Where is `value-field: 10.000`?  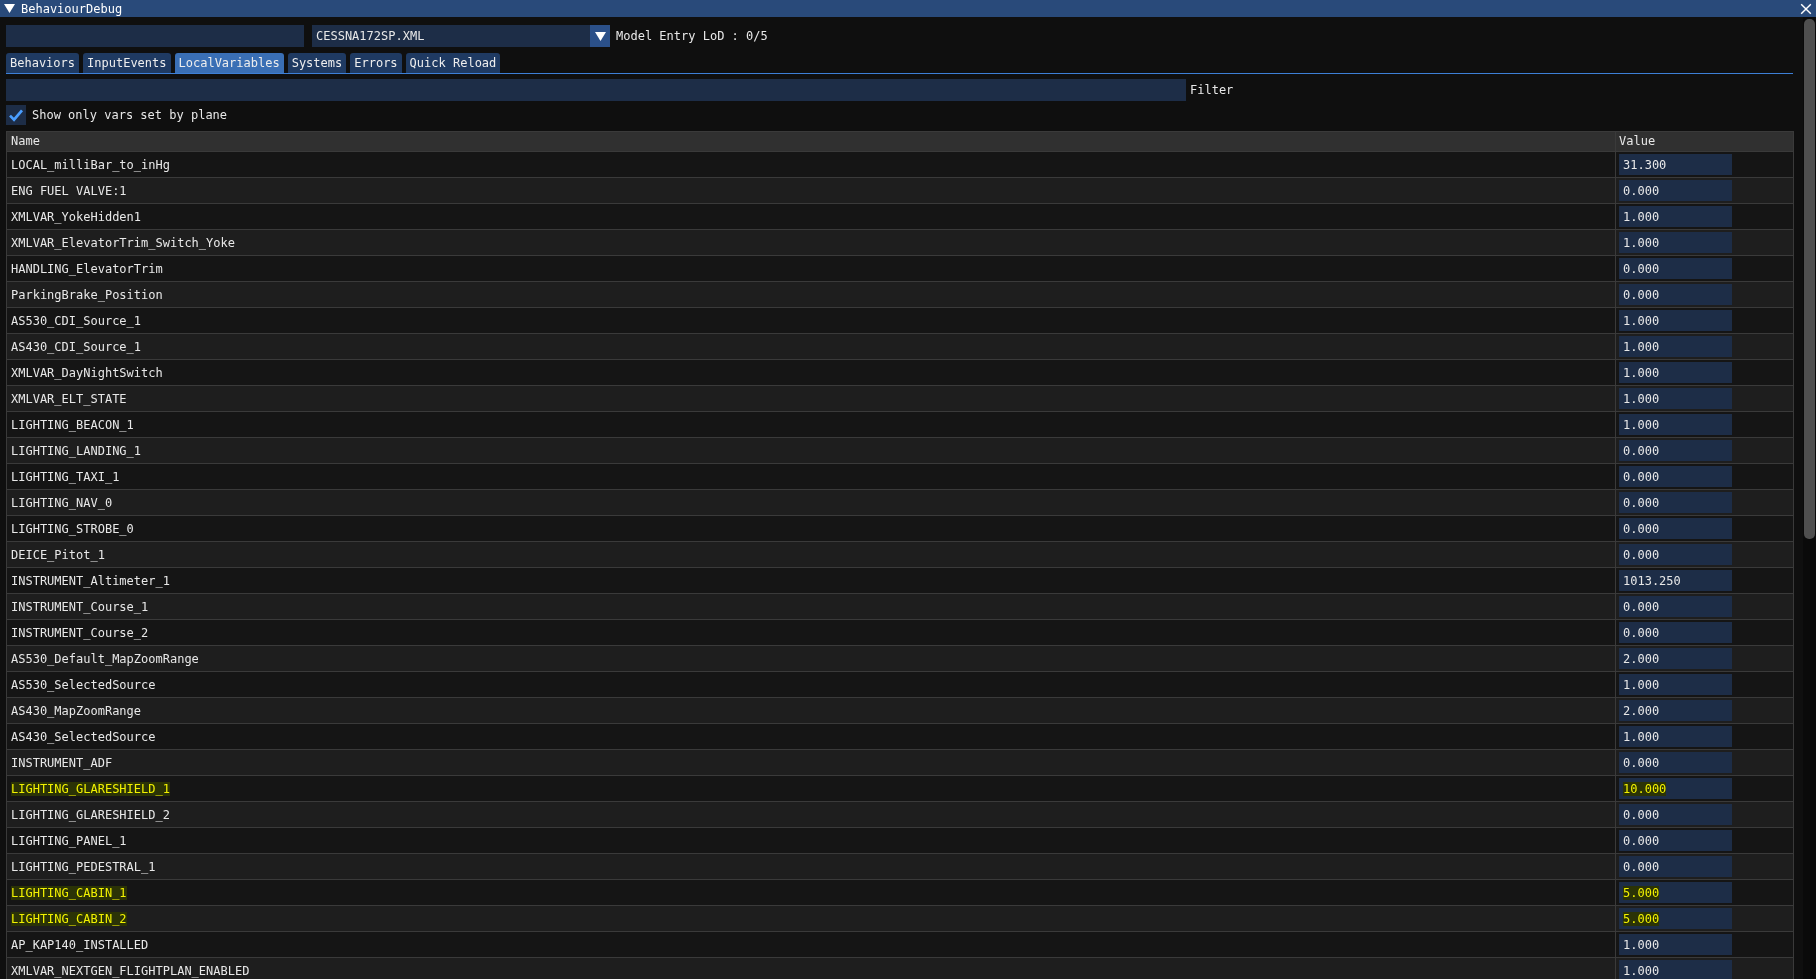
value-field: 10.000 is located at coordinates (1675, 788).